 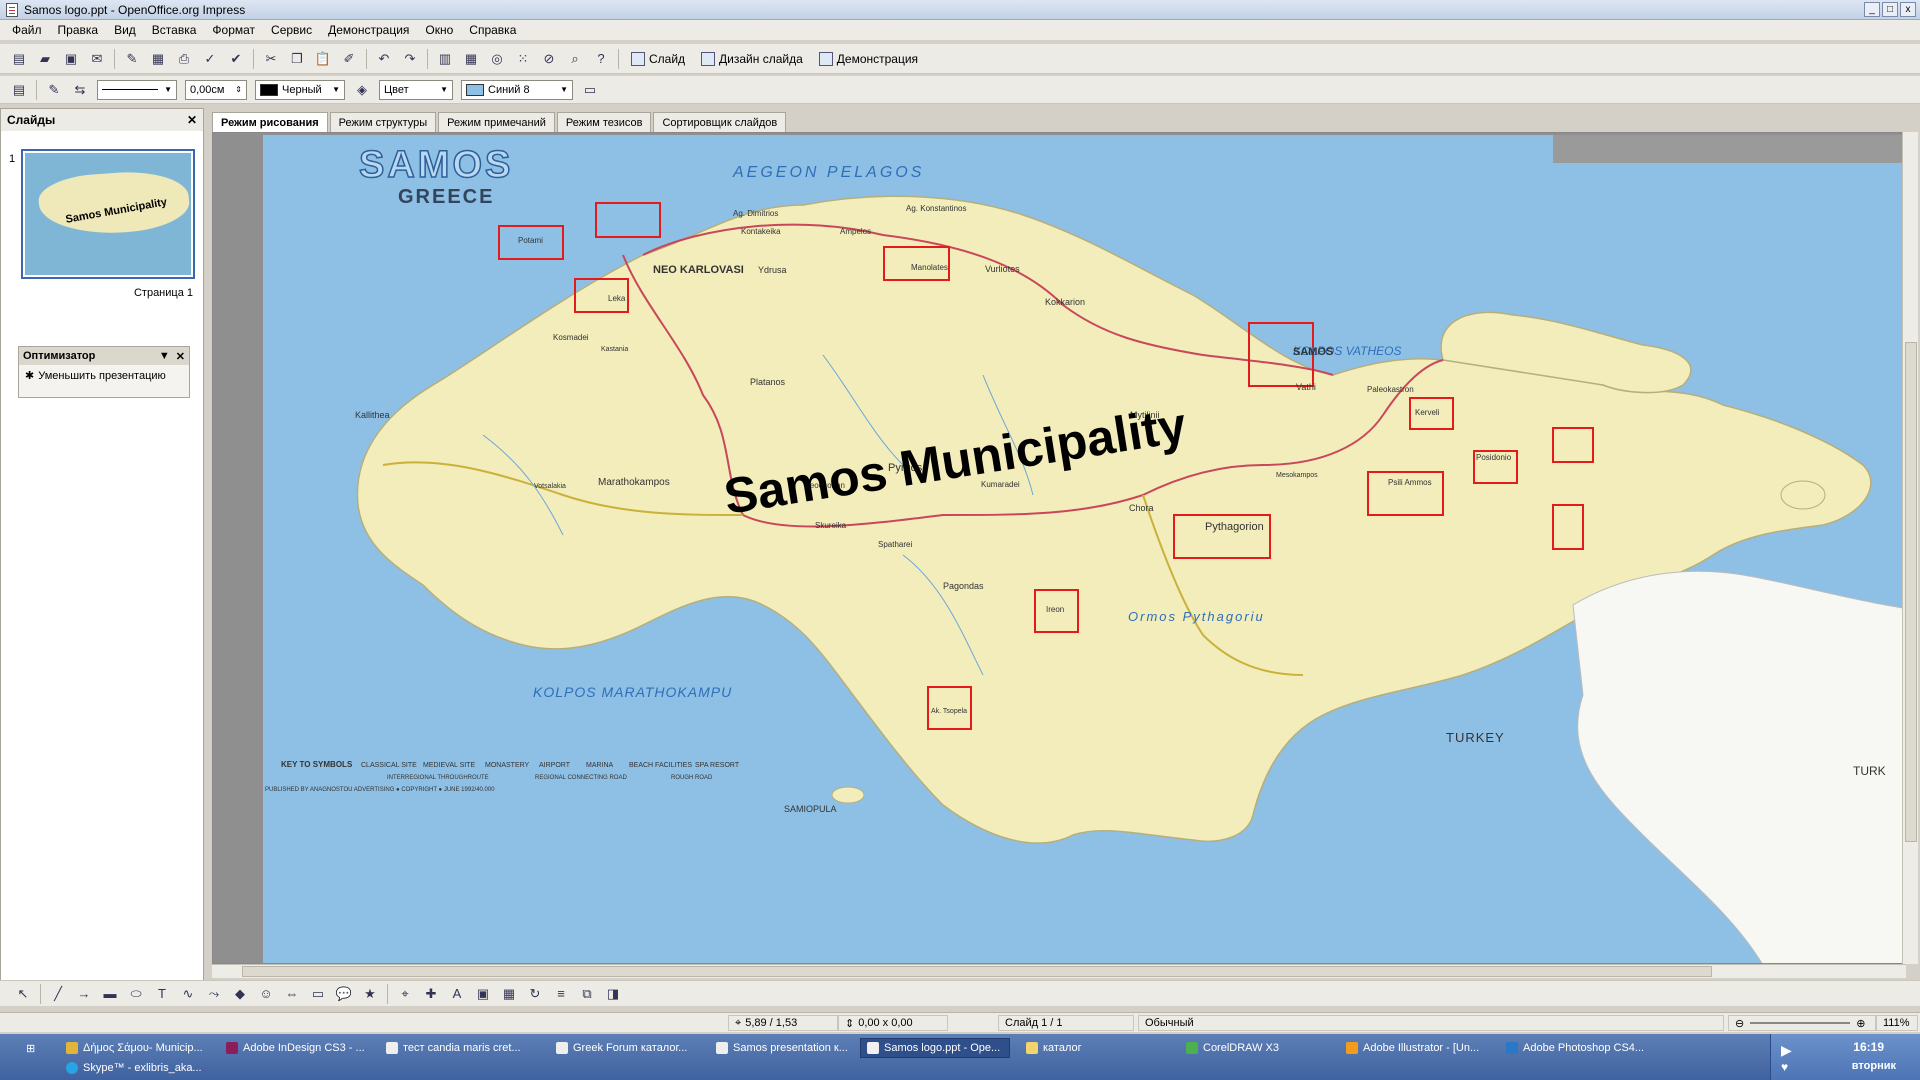 What do you see at coordinates (214, 994) in the screenshot?
I see `connector-icon: ⤳` at bounding box center [214, 994].